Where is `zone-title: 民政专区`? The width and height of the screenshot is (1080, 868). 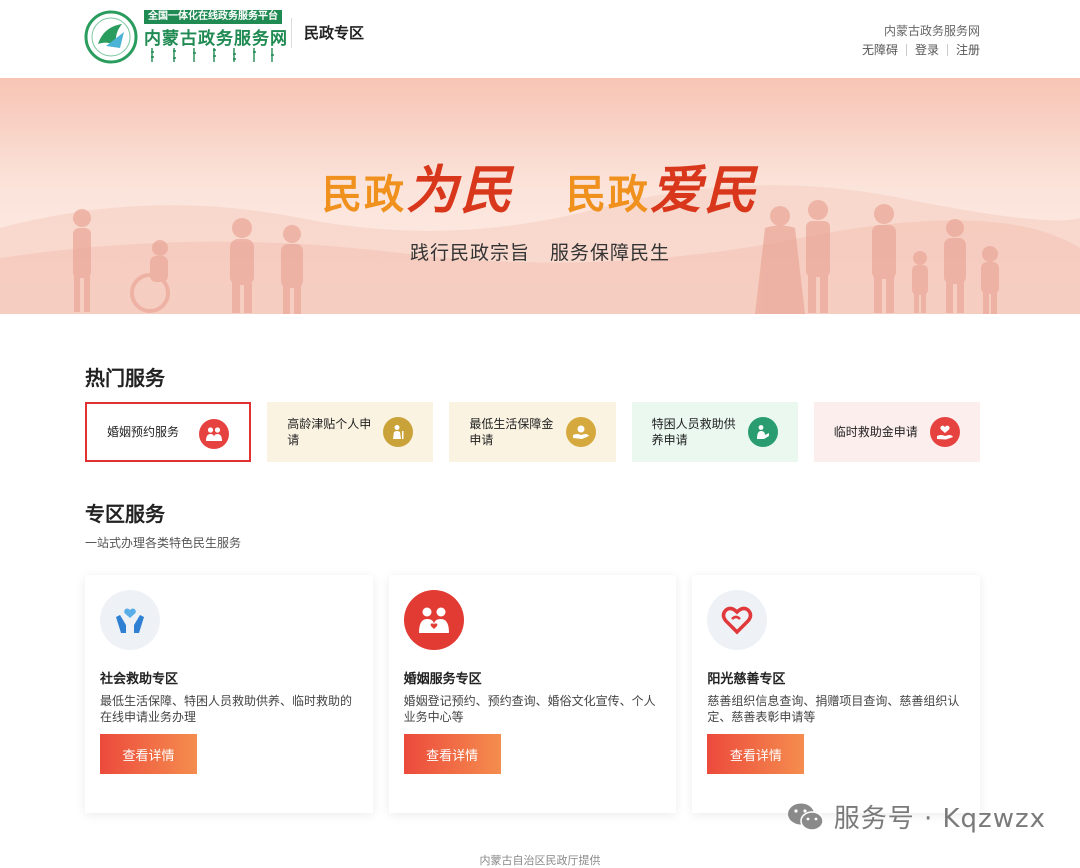
zone-title: 民政专区 is located at coordinates (334, 33).